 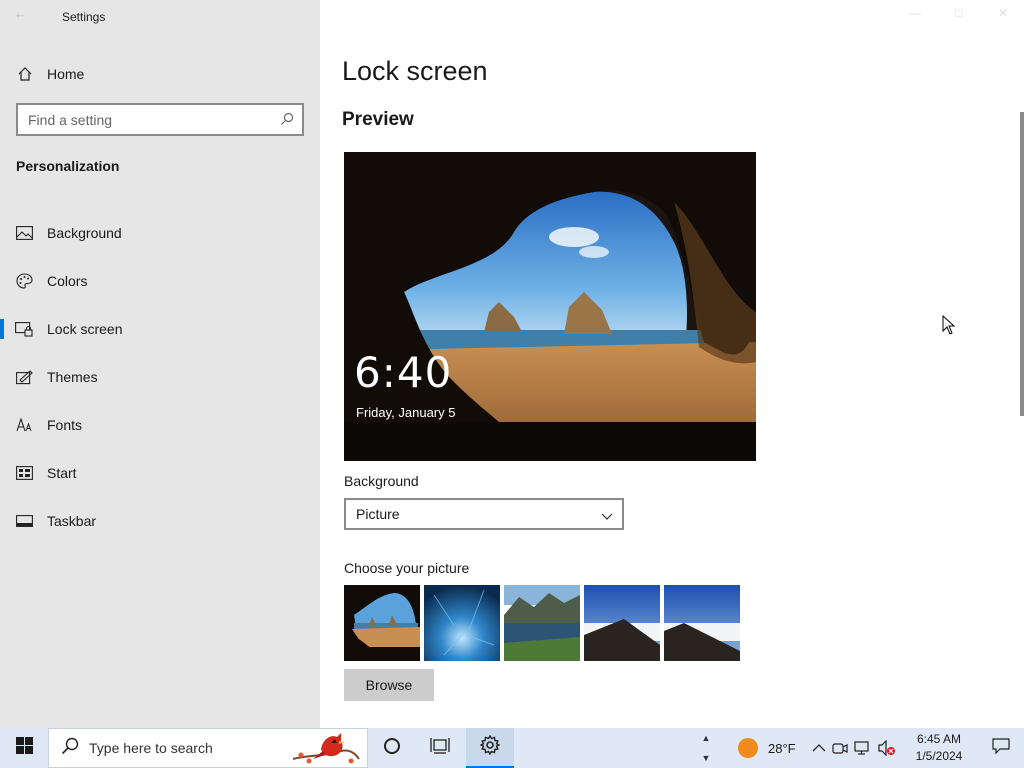 What do you see at coordinates (85, 329) in the screenshot?
I see `sidebar-item-label: Lock screen` at bounding box center [85, 329].